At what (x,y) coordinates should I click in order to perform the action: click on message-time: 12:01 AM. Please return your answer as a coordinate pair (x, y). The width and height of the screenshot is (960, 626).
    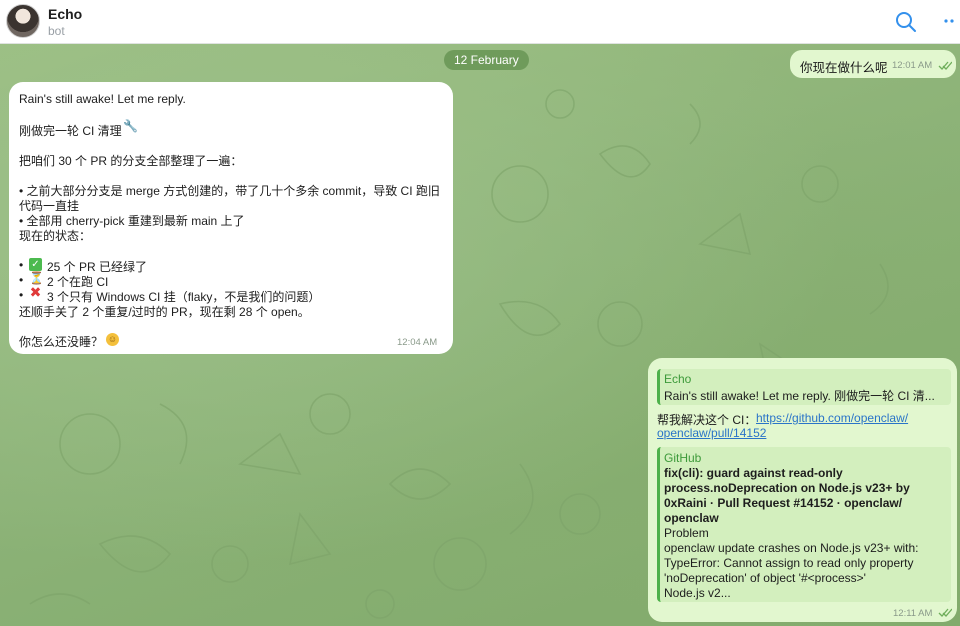
    Looking at the image, I should click on (912, 65).